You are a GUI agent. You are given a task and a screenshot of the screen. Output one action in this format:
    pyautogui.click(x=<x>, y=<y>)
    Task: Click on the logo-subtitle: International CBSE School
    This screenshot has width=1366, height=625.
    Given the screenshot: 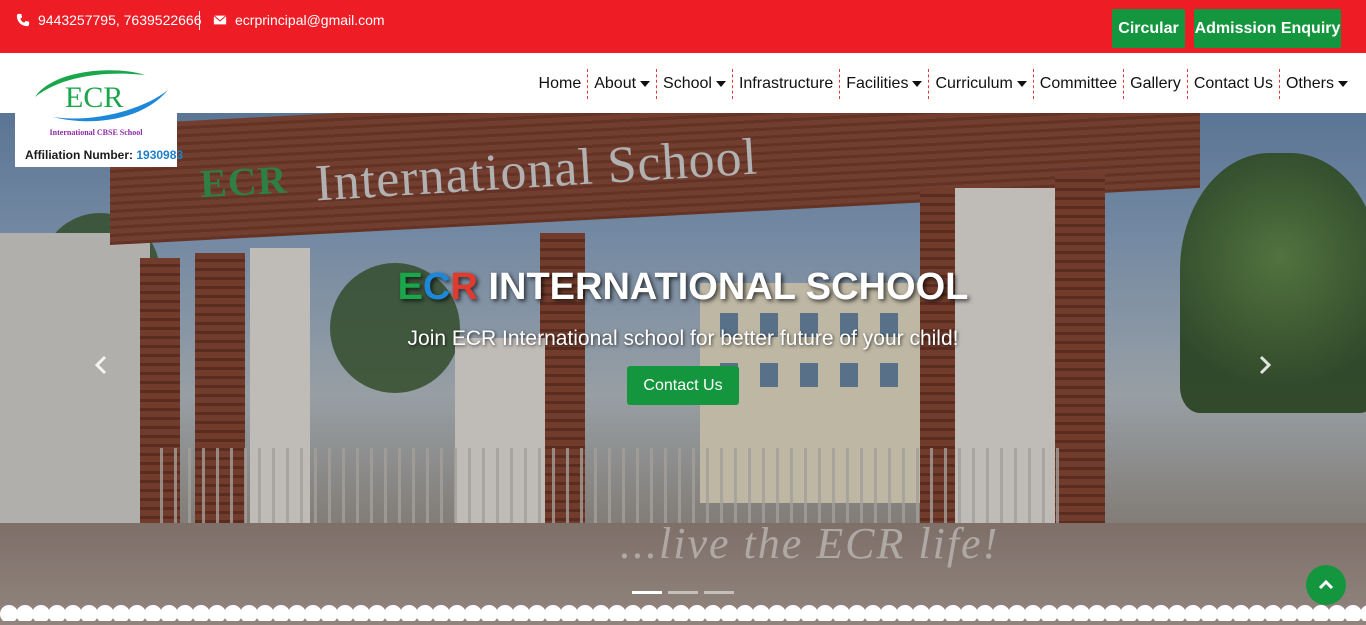 What is the action you would take?
    pyautogui.click(x=96, y=132)
    